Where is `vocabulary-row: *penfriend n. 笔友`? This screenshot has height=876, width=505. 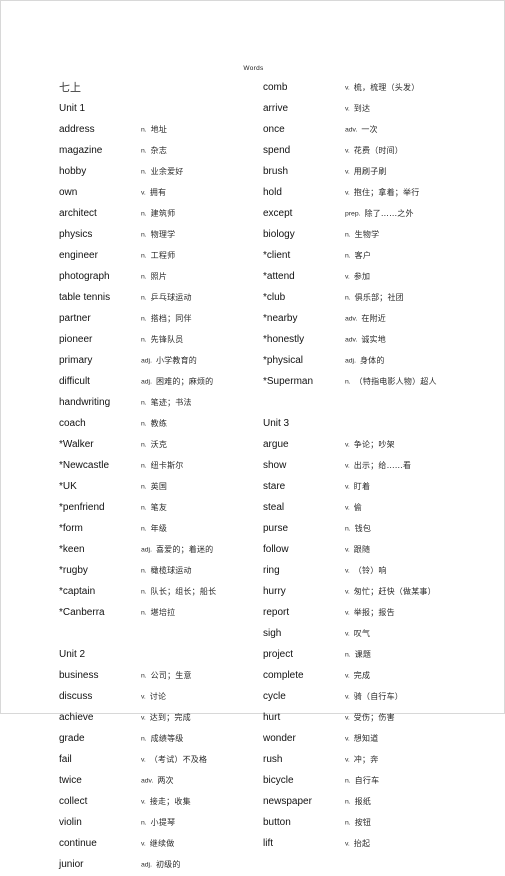 vocabulary-row: *penfriend n. 笔友 is located at coordinates (155, 507).